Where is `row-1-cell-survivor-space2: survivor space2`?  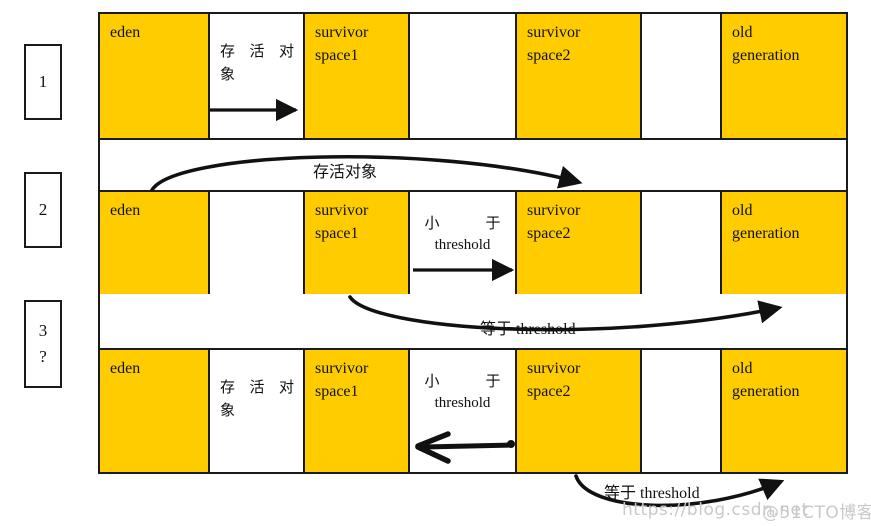 row-1-cell-survivor-space2: survivor space2 is located at coordinates (579, 76).